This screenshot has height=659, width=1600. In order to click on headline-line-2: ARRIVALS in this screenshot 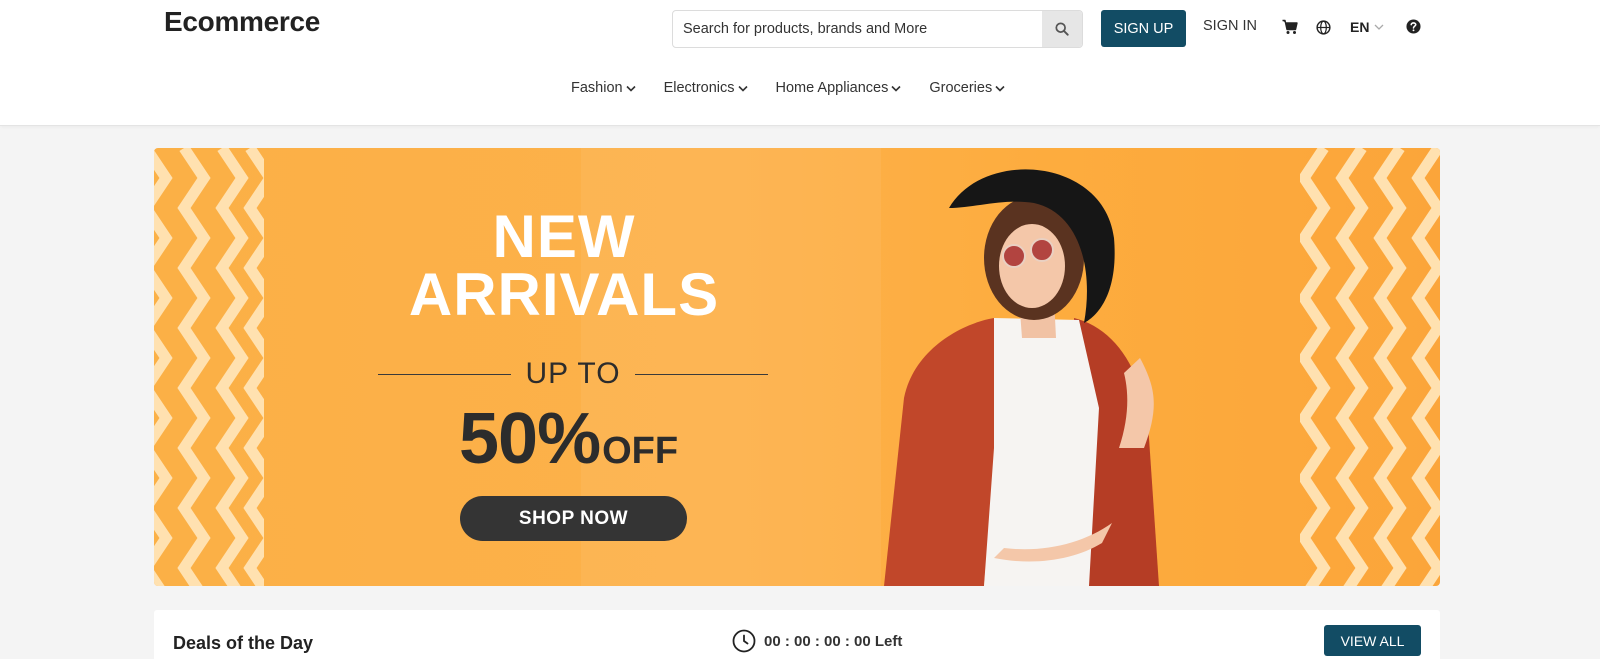, I will do `click(564, 294)`.